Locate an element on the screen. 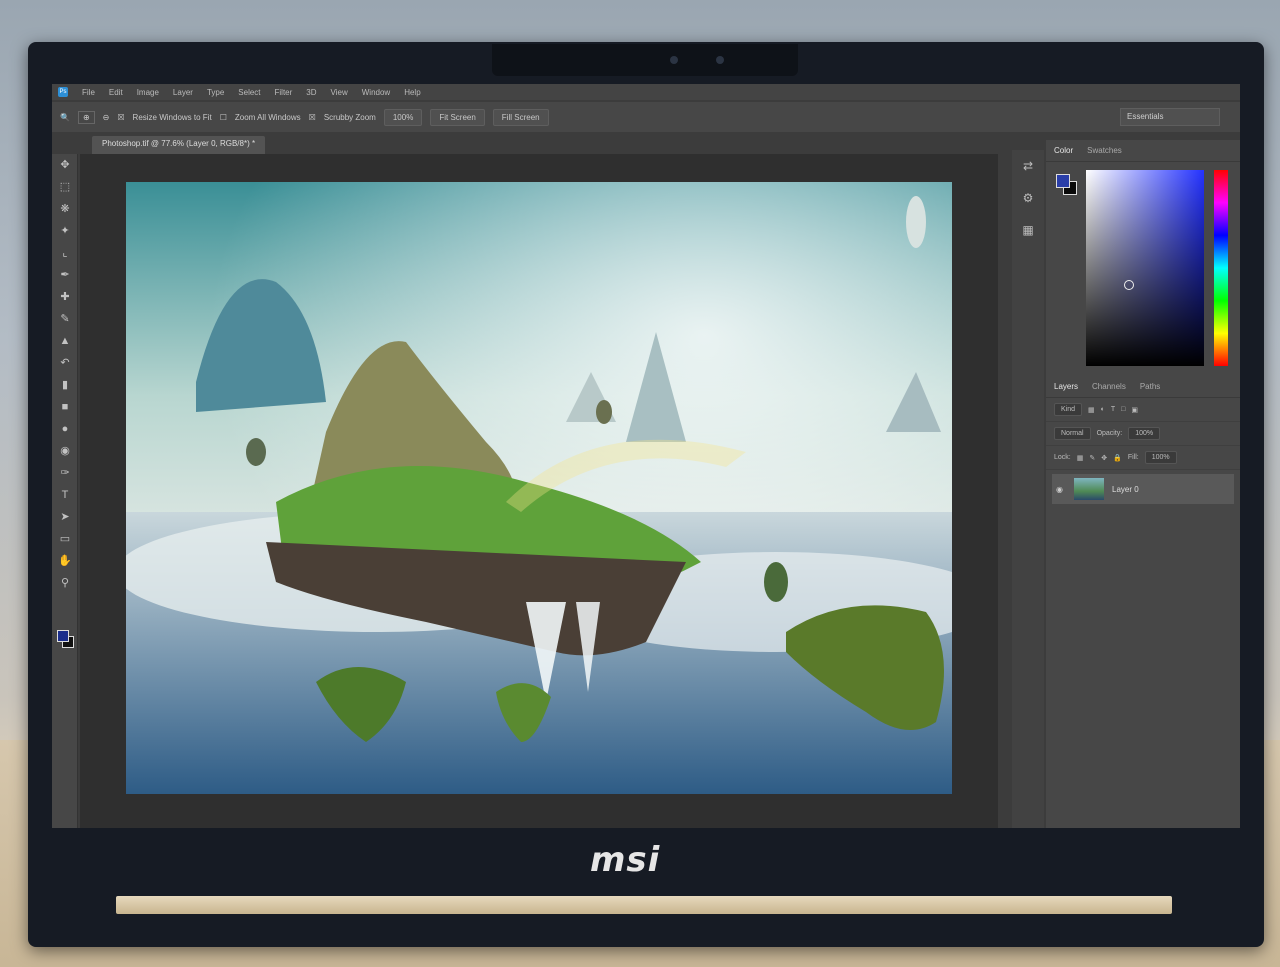  gradient-icon: ■ is located at coordinates (65, 407).